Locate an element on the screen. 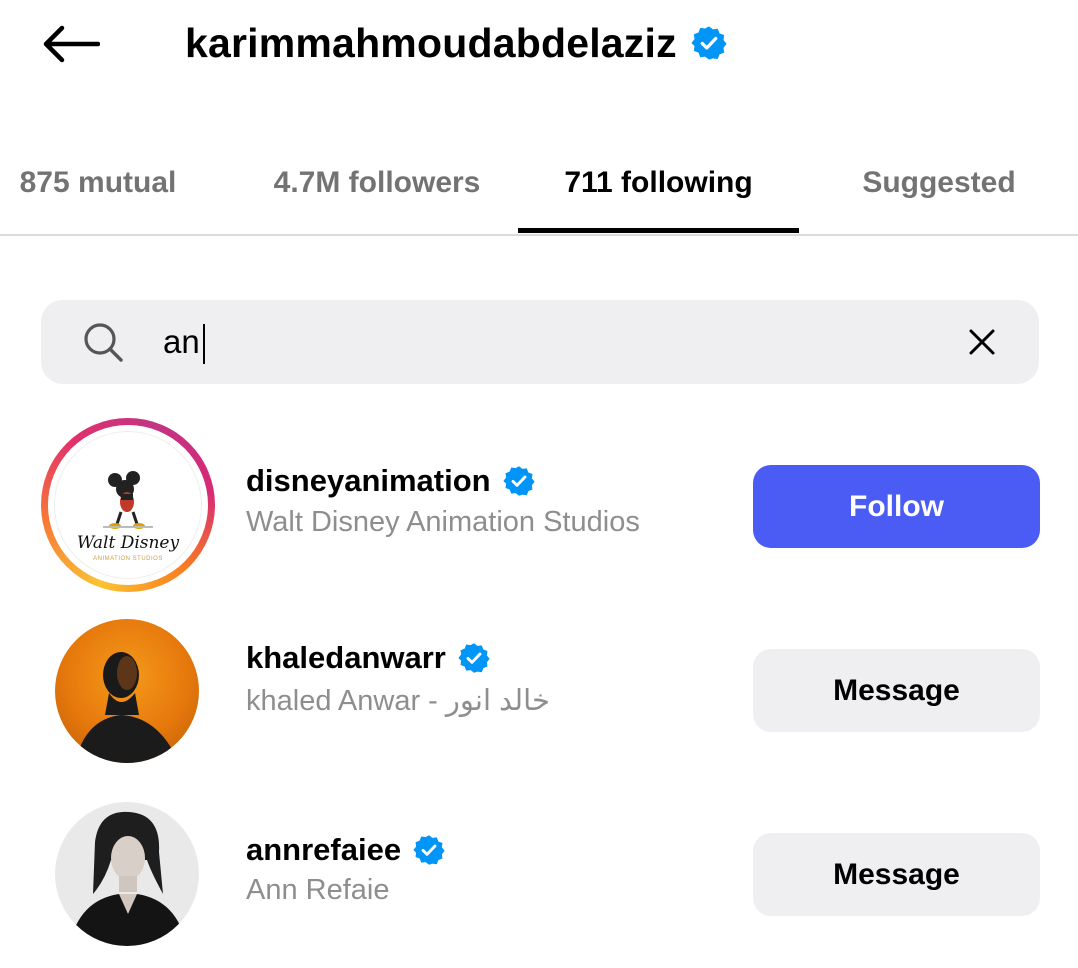 The width and height of the screenshot is (1078, 968). username: annrefaiee is located at coordinates (323, 850).